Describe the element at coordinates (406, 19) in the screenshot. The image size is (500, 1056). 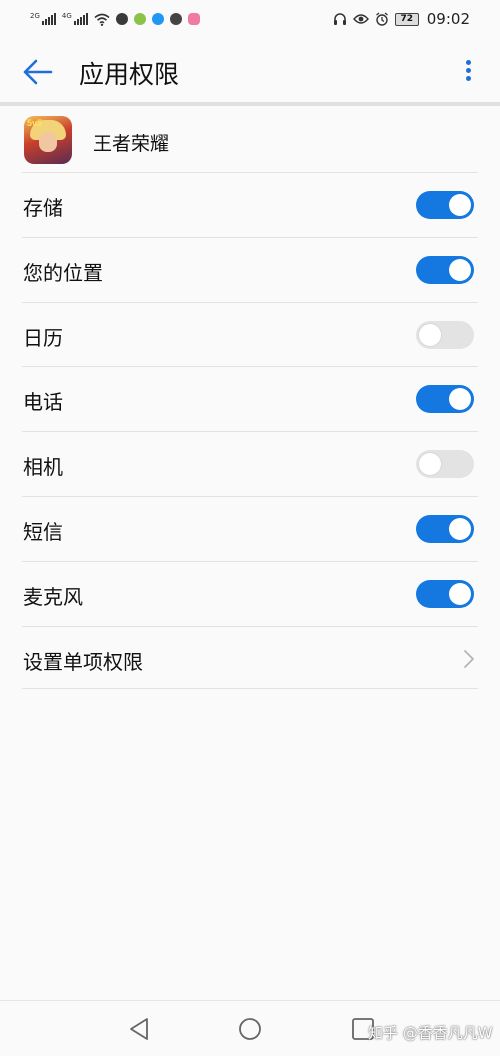
I see `battery-icon: 72` at that location.